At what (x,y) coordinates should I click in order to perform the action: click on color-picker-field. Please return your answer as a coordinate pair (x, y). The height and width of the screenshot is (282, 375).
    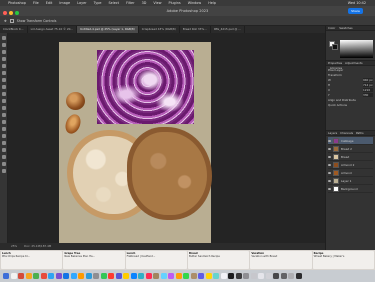
    Looking at the image, I should click on (356, 49).